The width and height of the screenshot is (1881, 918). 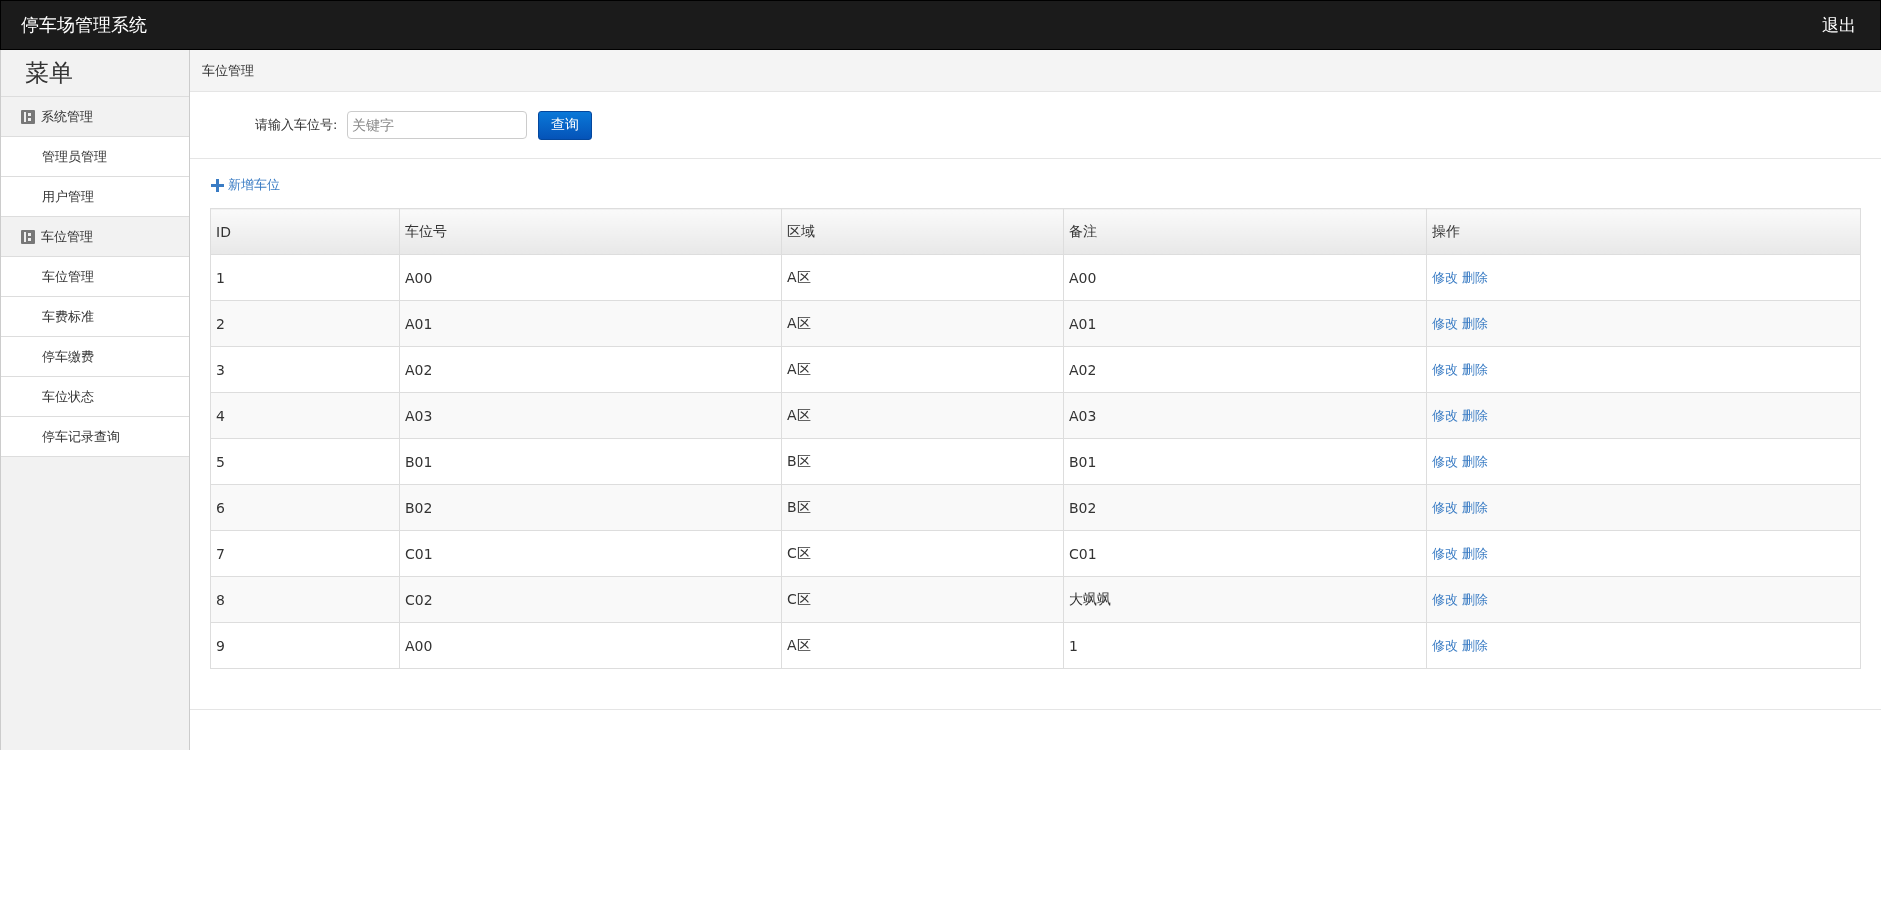 I want to click on plus-icon, so click(x=217, y=185).